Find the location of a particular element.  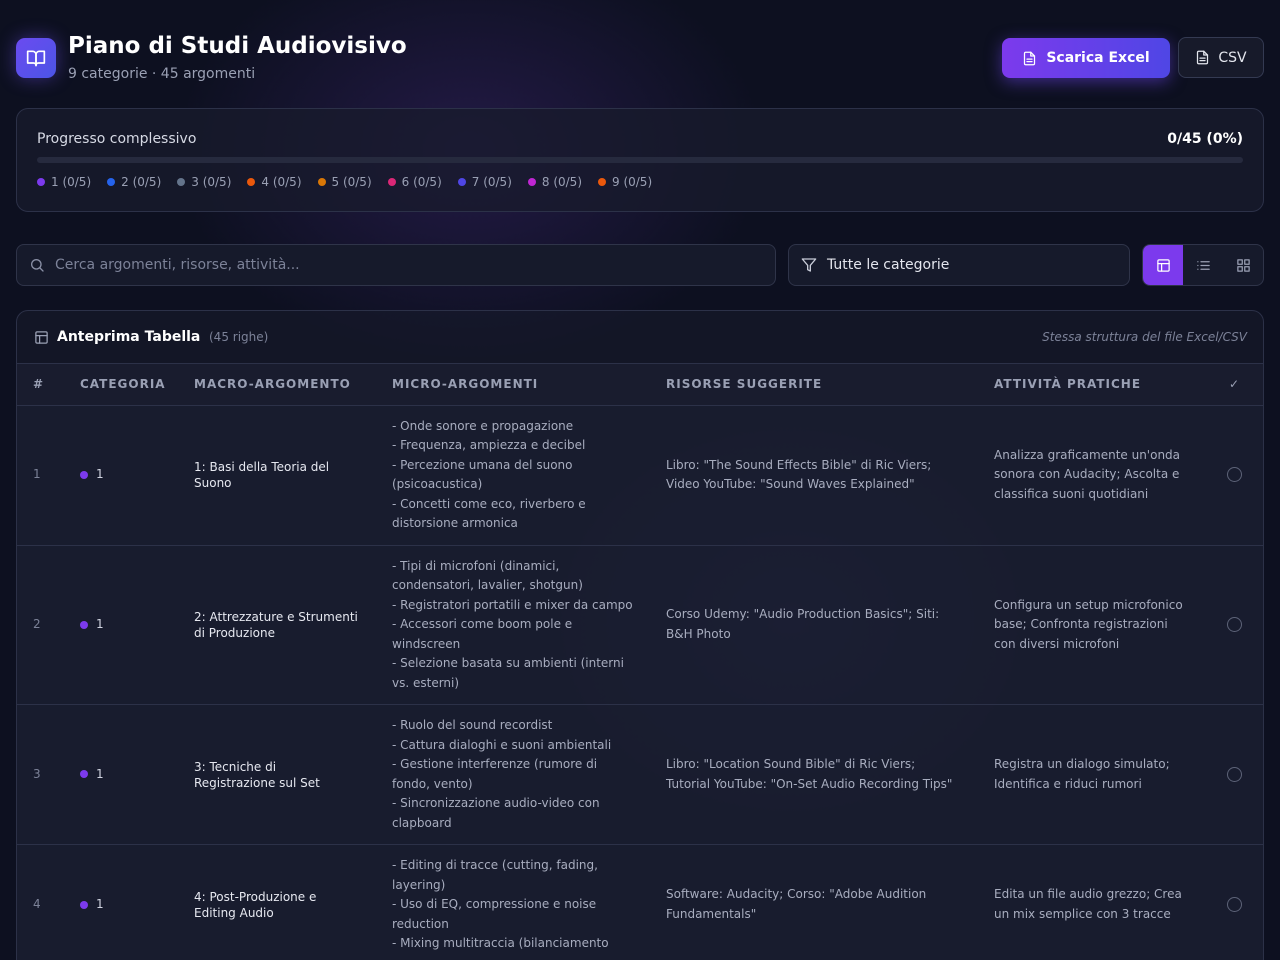

table-row-count: (45 righe) is located at coordinates (239, 337).